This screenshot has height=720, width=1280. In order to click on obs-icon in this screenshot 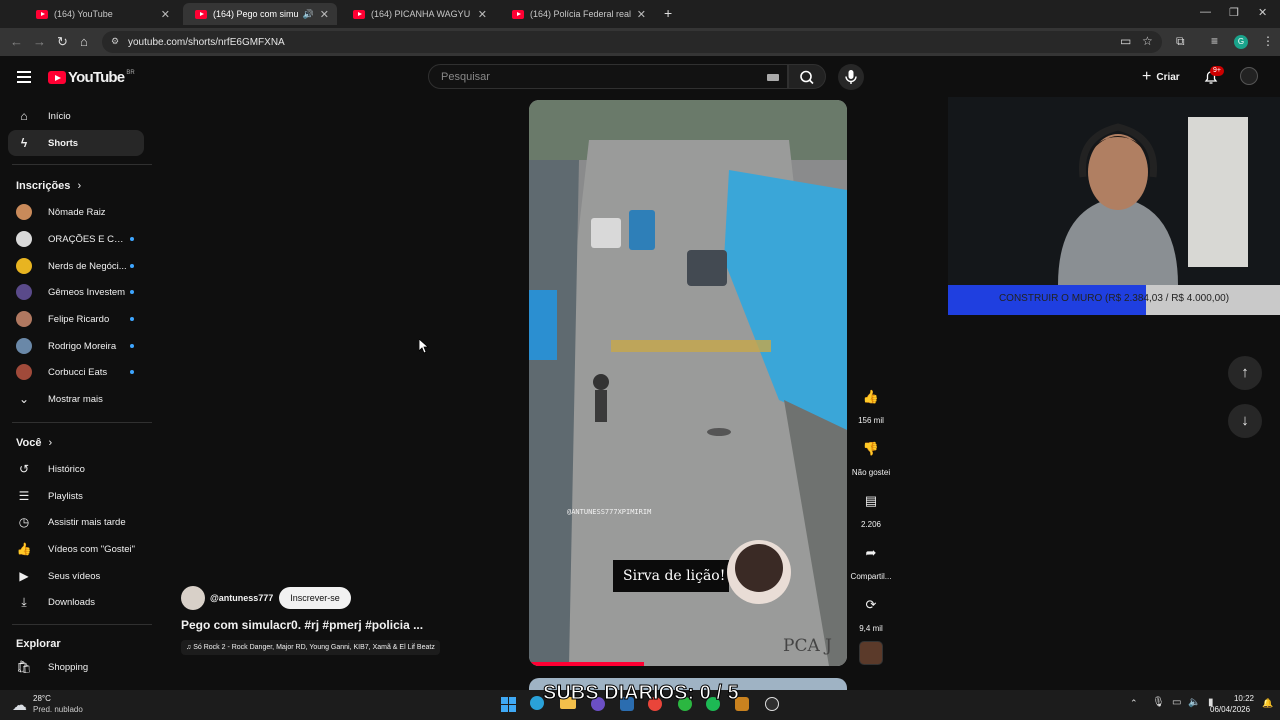, I will do `click(772, 704)`.